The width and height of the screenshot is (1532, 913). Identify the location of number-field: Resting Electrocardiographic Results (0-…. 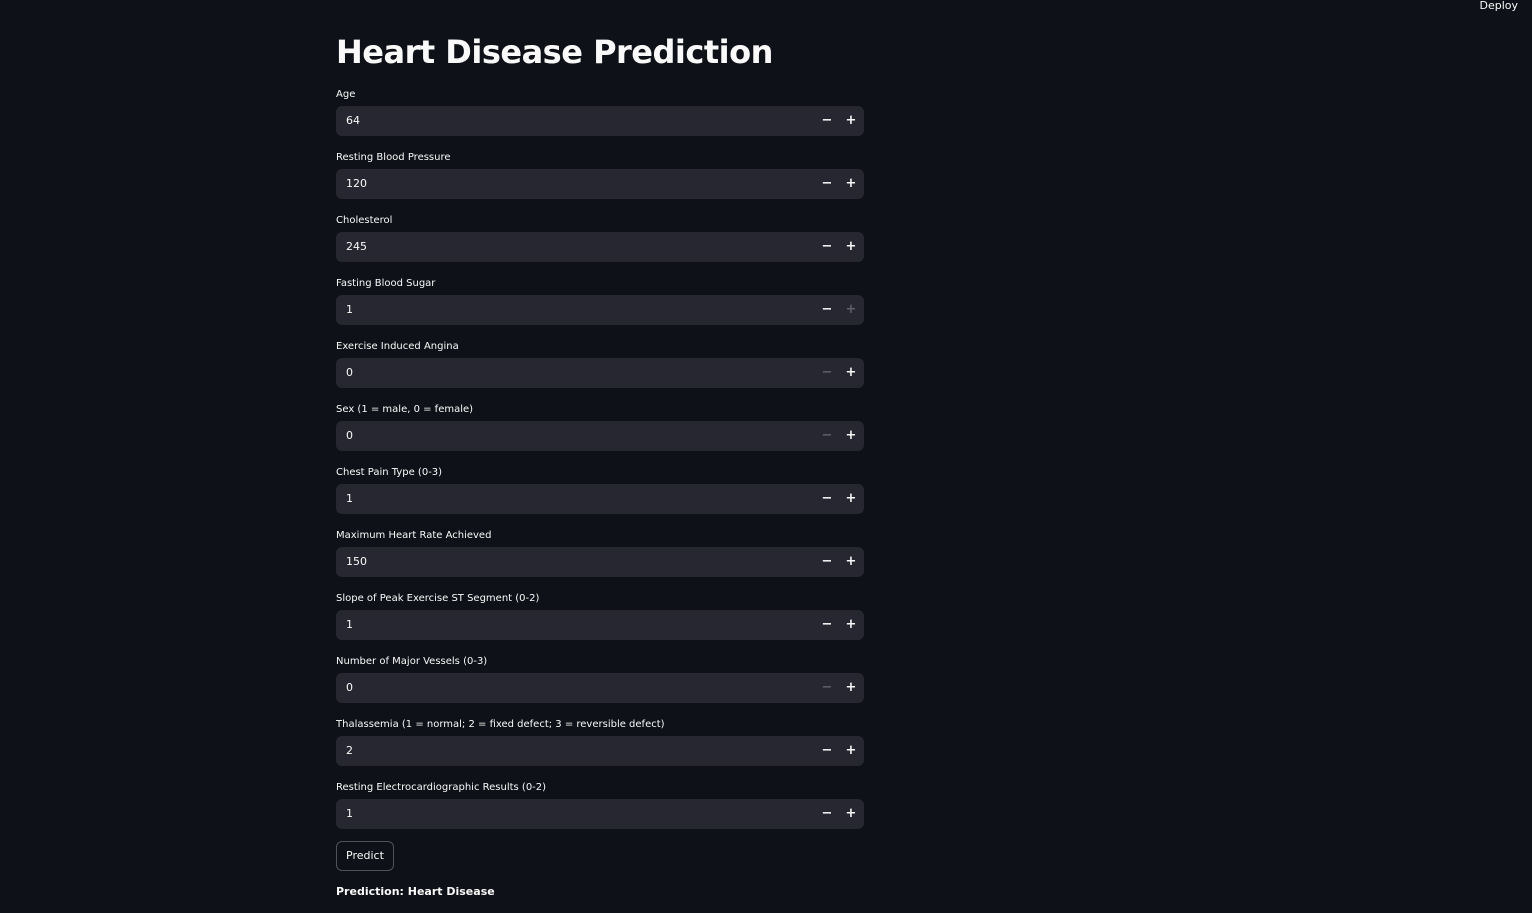
(600, 812).